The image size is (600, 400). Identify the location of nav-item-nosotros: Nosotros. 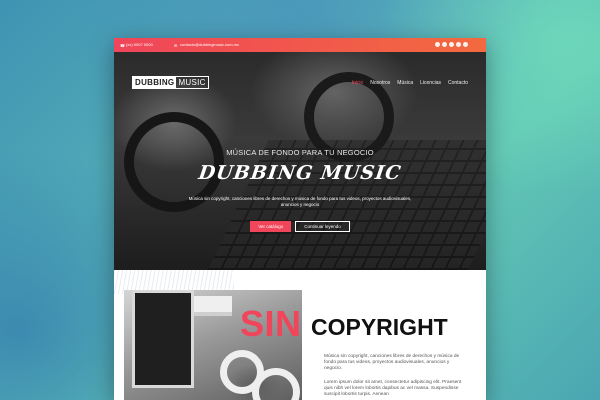
(380, 83).